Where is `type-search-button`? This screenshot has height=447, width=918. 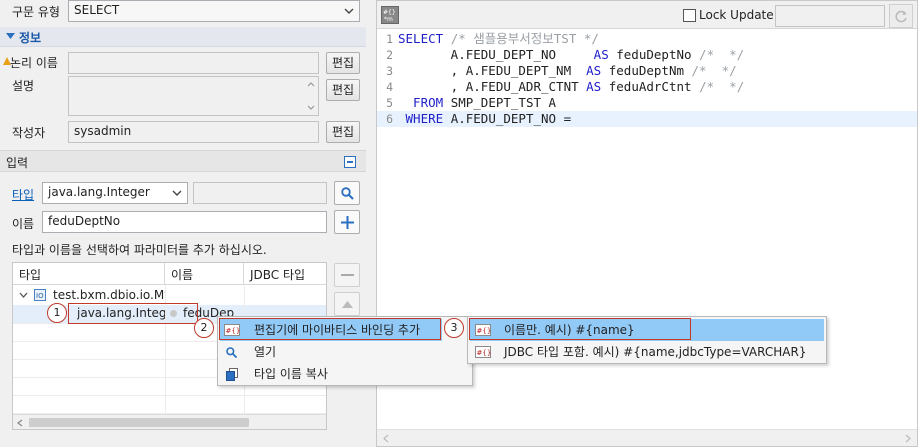 type-search-button is located at coordinates (347, 193).